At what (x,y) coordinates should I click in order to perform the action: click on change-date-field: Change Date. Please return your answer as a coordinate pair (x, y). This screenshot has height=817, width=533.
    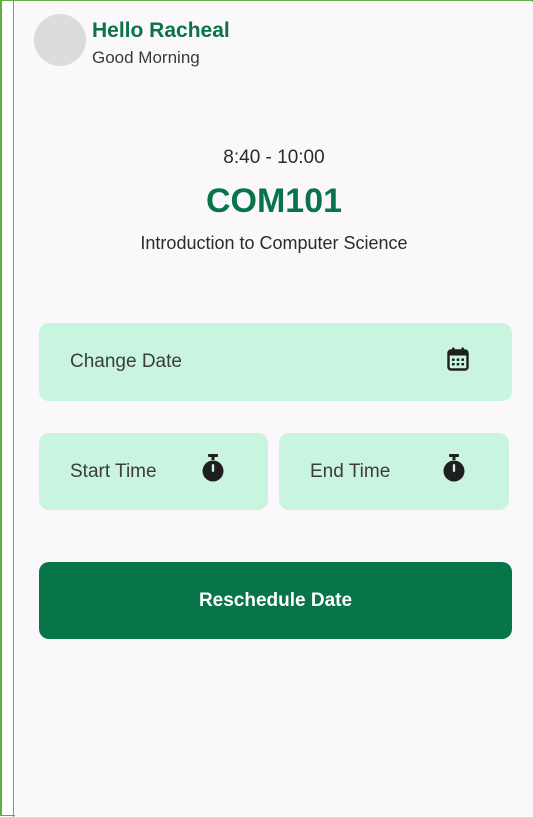
    Looking at the image, I should click on (275, 362).